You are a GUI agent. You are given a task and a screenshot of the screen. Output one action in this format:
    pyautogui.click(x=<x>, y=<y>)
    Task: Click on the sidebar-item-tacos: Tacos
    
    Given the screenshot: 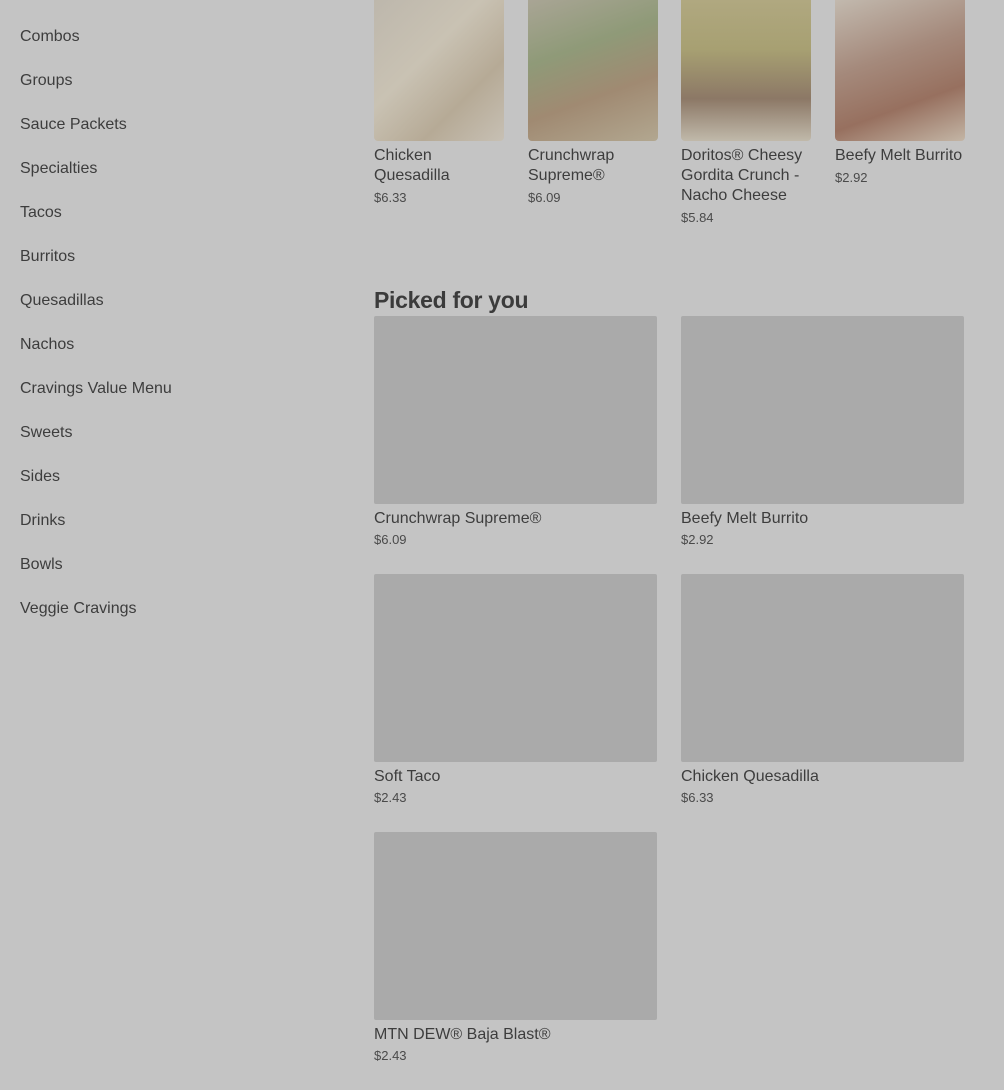 What is the action you would take?
    pyautogui.click(x=170, y=220)
    